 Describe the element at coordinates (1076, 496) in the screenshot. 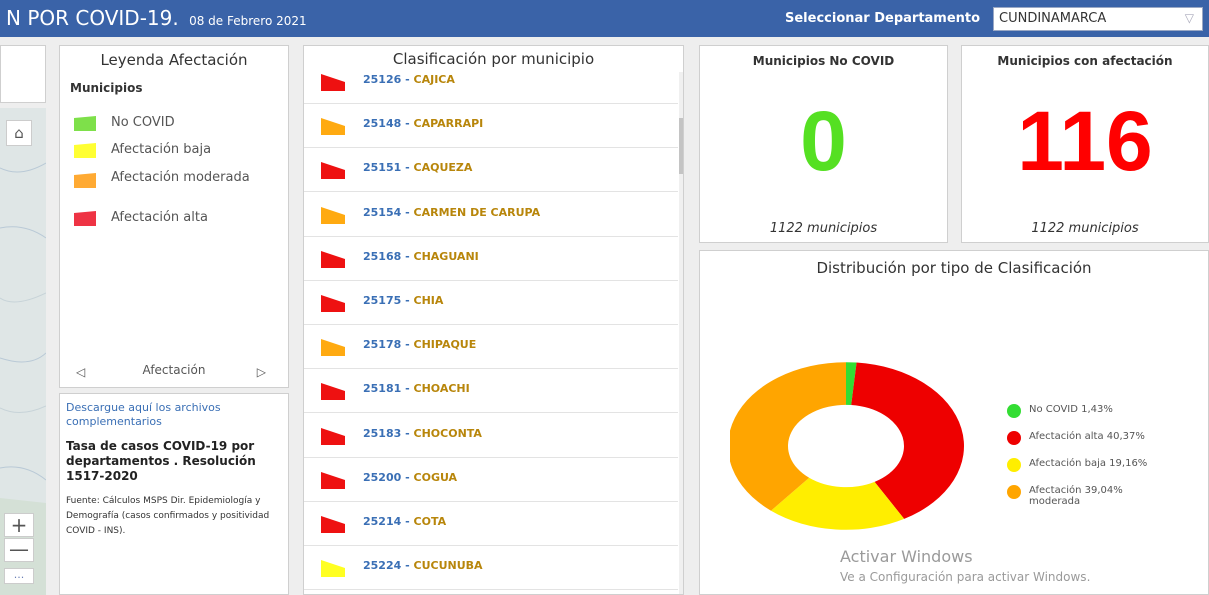

I see `legend-text: Afectación 39,04% moderada` at that location.